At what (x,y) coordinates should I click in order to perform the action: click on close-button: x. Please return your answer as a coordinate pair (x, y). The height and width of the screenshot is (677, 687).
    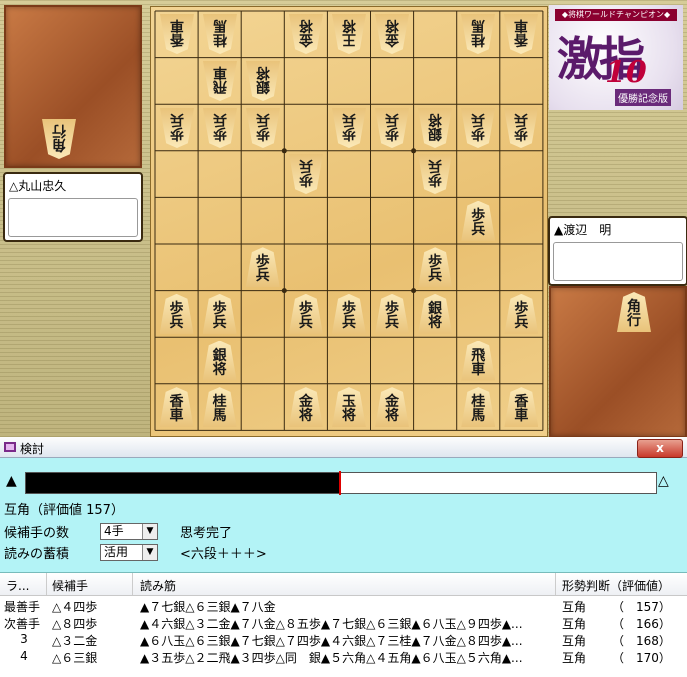
    Looking at the image, I should click on (660, 448).